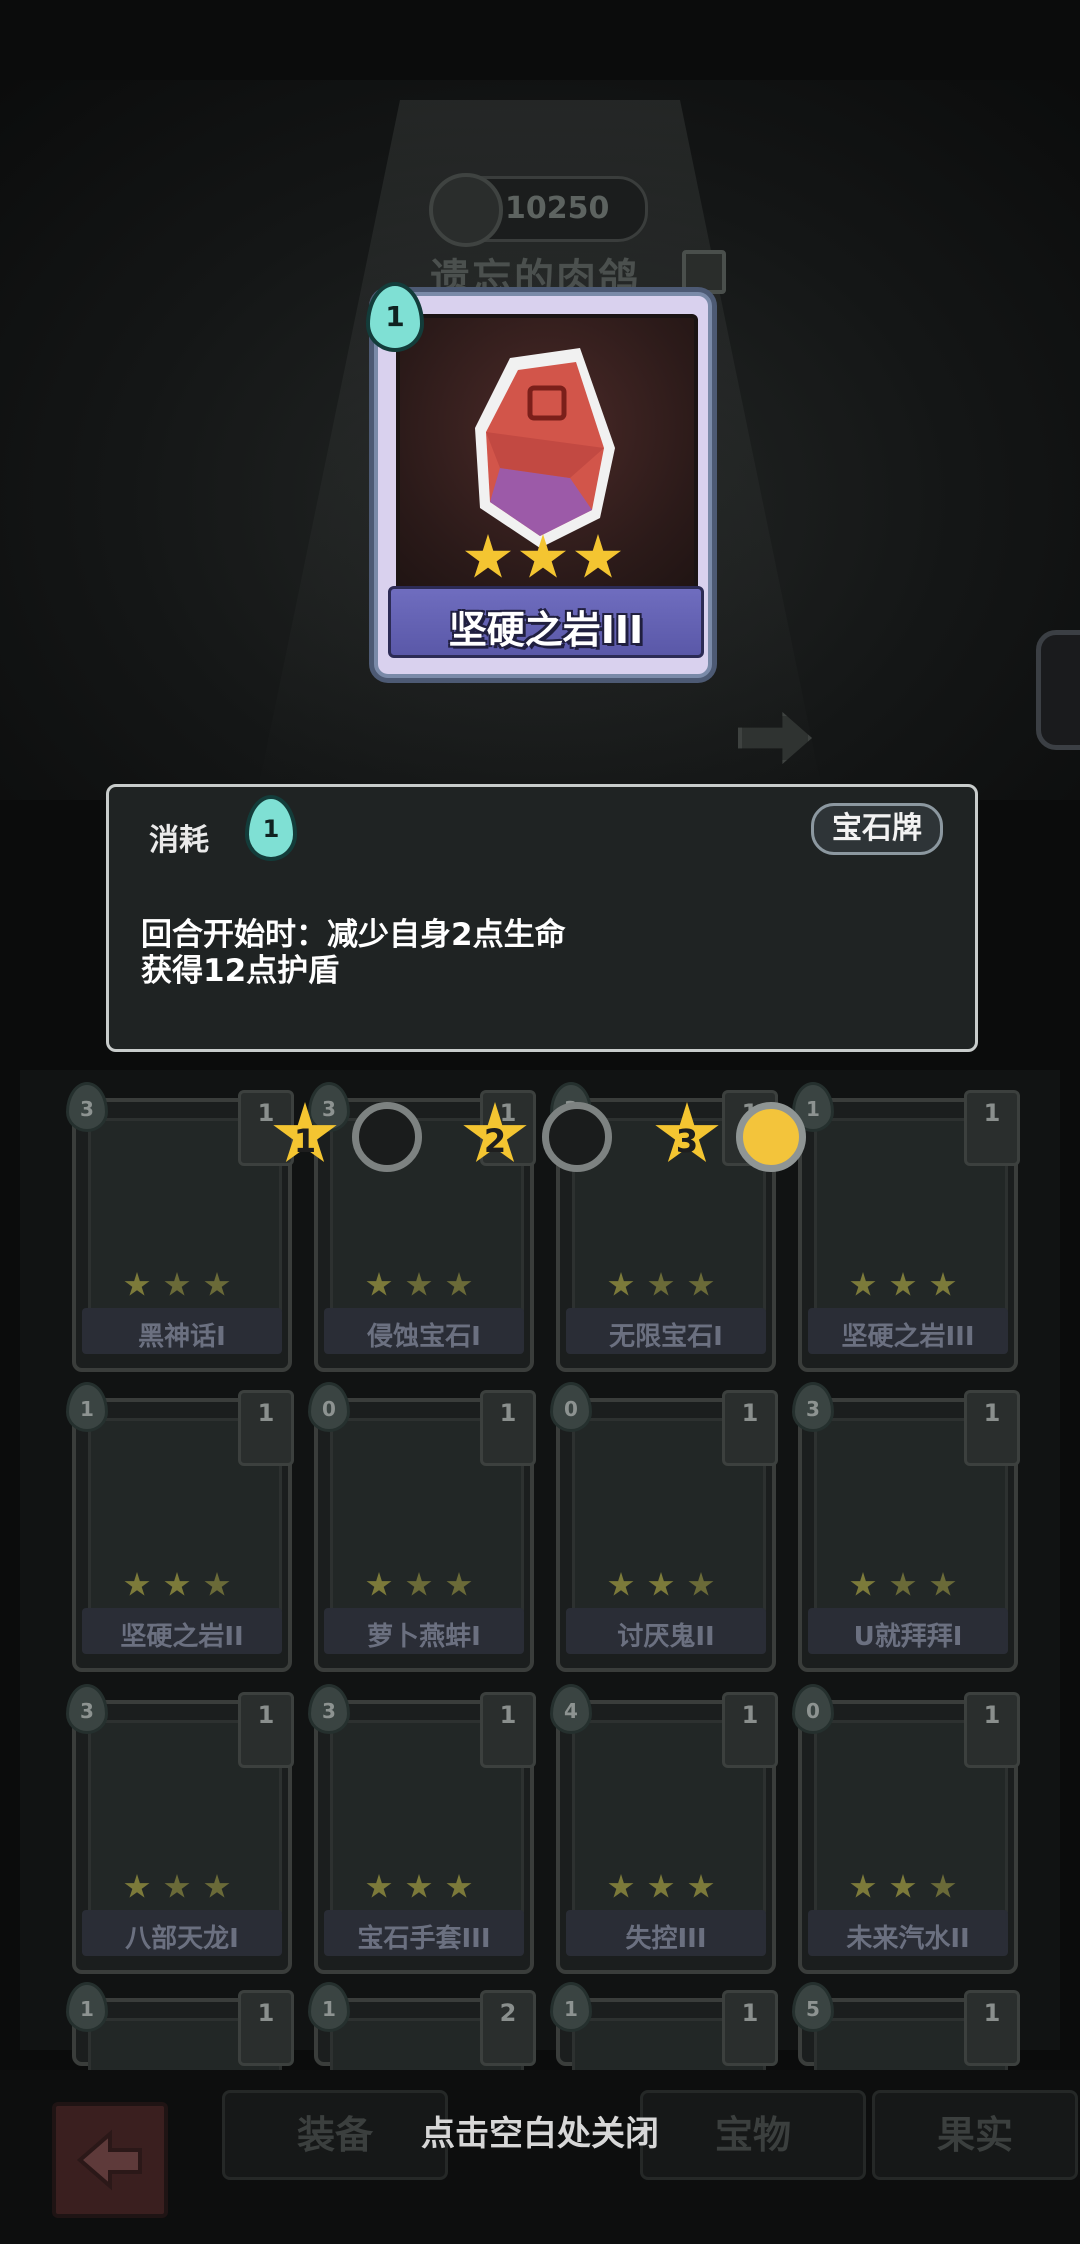 Image resolution: width=1080 pixels, height=2244 pixels. What do you see at coordinates (180, 1829) in the screenshot?
I see `inventory-card: 3 1 八部天龙I` at bounding box center [180, 1829].